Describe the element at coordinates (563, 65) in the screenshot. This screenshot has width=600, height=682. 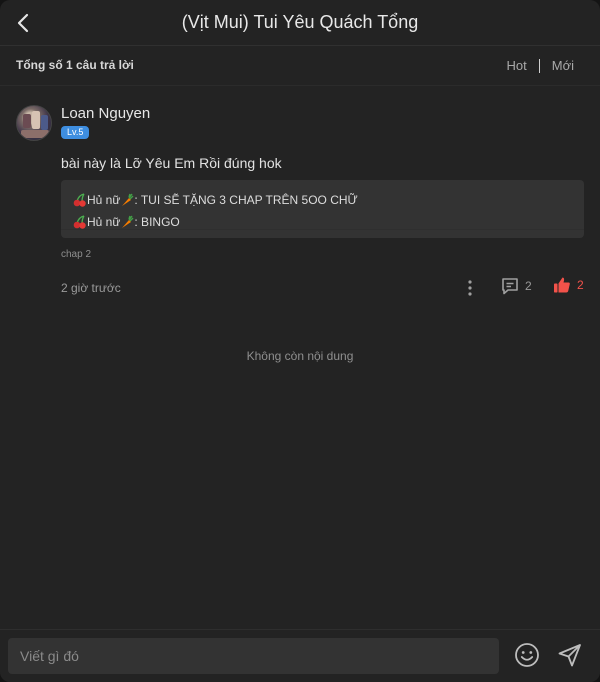
I see `sort-new-tab: Mới` at that location.